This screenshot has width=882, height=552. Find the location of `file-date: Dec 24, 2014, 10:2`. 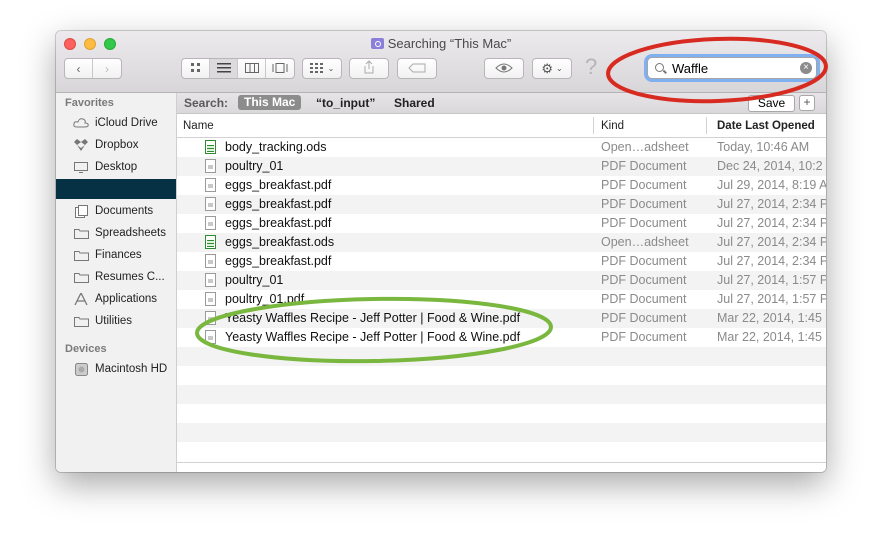

file-date: Dec 24, 2014, 10:2 is located at coordinates (770, 166).